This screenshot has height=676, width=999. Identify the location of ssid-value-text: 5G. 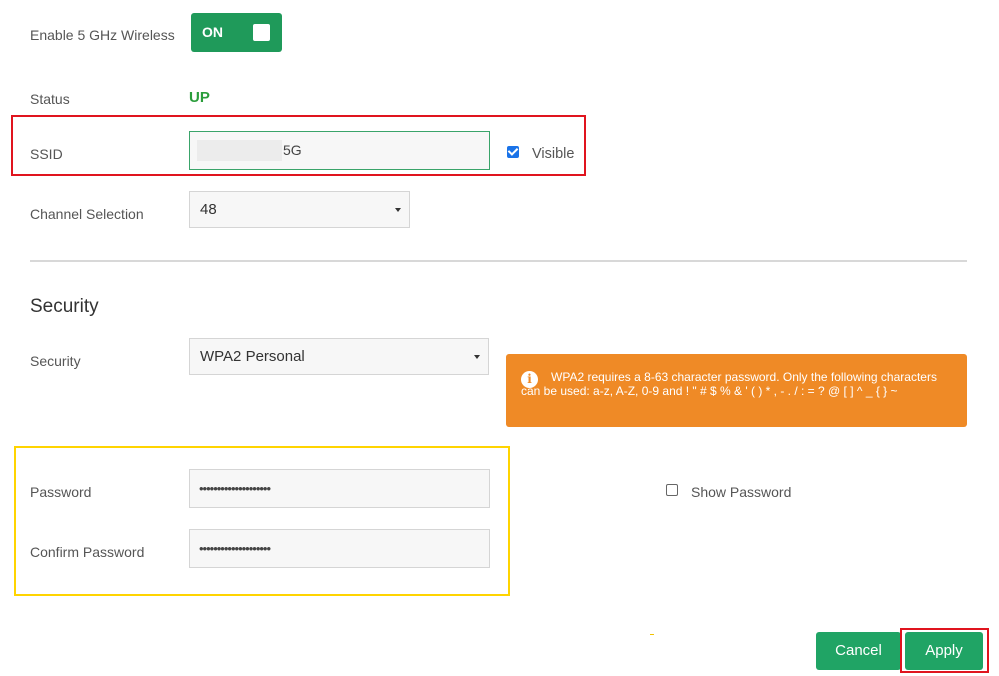
(292, 150).